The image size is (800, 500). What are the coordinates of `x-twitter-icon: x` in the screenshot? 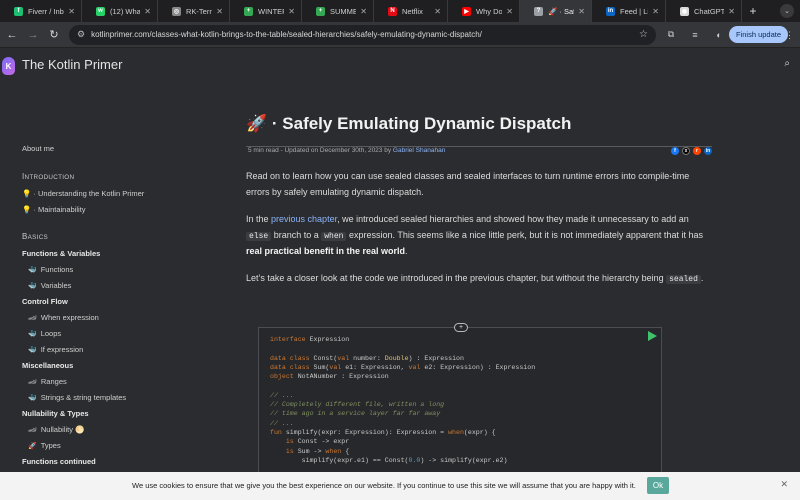 It's located at (686, 151).